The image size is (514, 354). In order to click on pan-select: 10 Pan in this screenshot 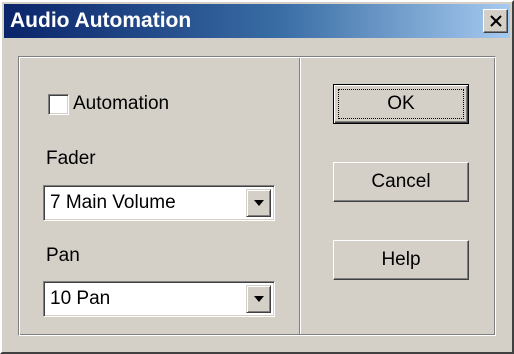, I will do `click(159, 299)`.